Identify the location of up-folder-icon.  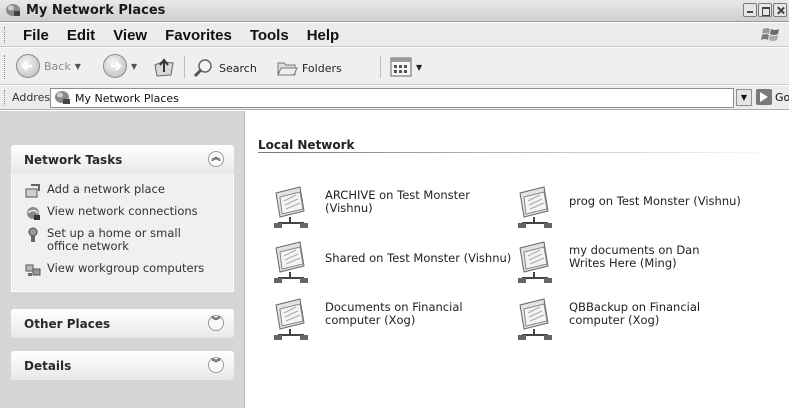
(164, 67).